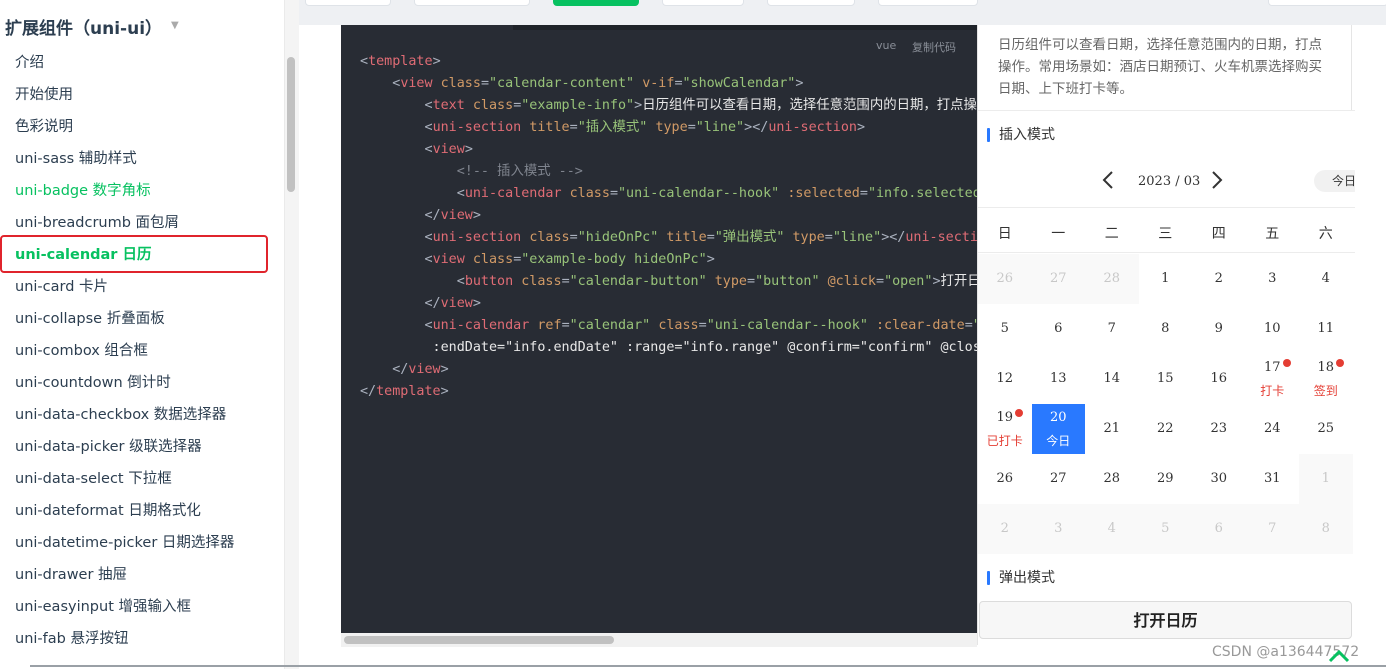 This screenshot has height=669, width=1386. I want to click on calendar-day: 13, so click(1059, 379).